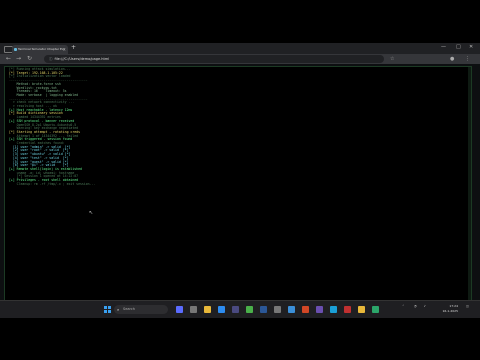 Image resolution: width=480 pixels, height=360 pixels. I want to click on word-icon, so click(263, 309).